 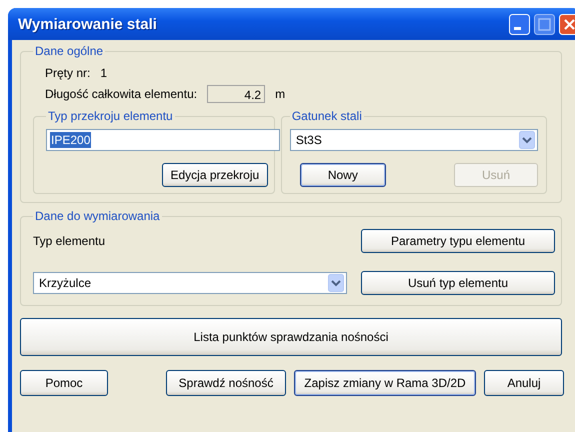 I want to click on steel-button: Nowy, so click(x=343, y=175).